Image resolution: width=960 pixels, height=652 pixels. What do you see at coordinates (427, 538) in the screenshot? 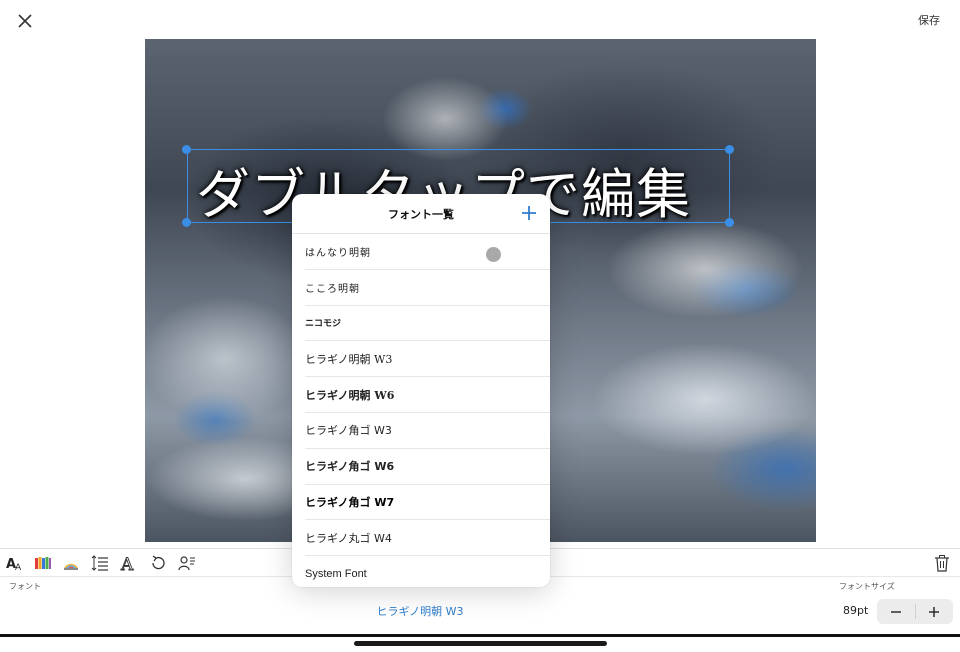
I see `font-item-hiragino-marugo-w4: ヒラギノ丸ゴ W4` at bounding box center [427, 538].